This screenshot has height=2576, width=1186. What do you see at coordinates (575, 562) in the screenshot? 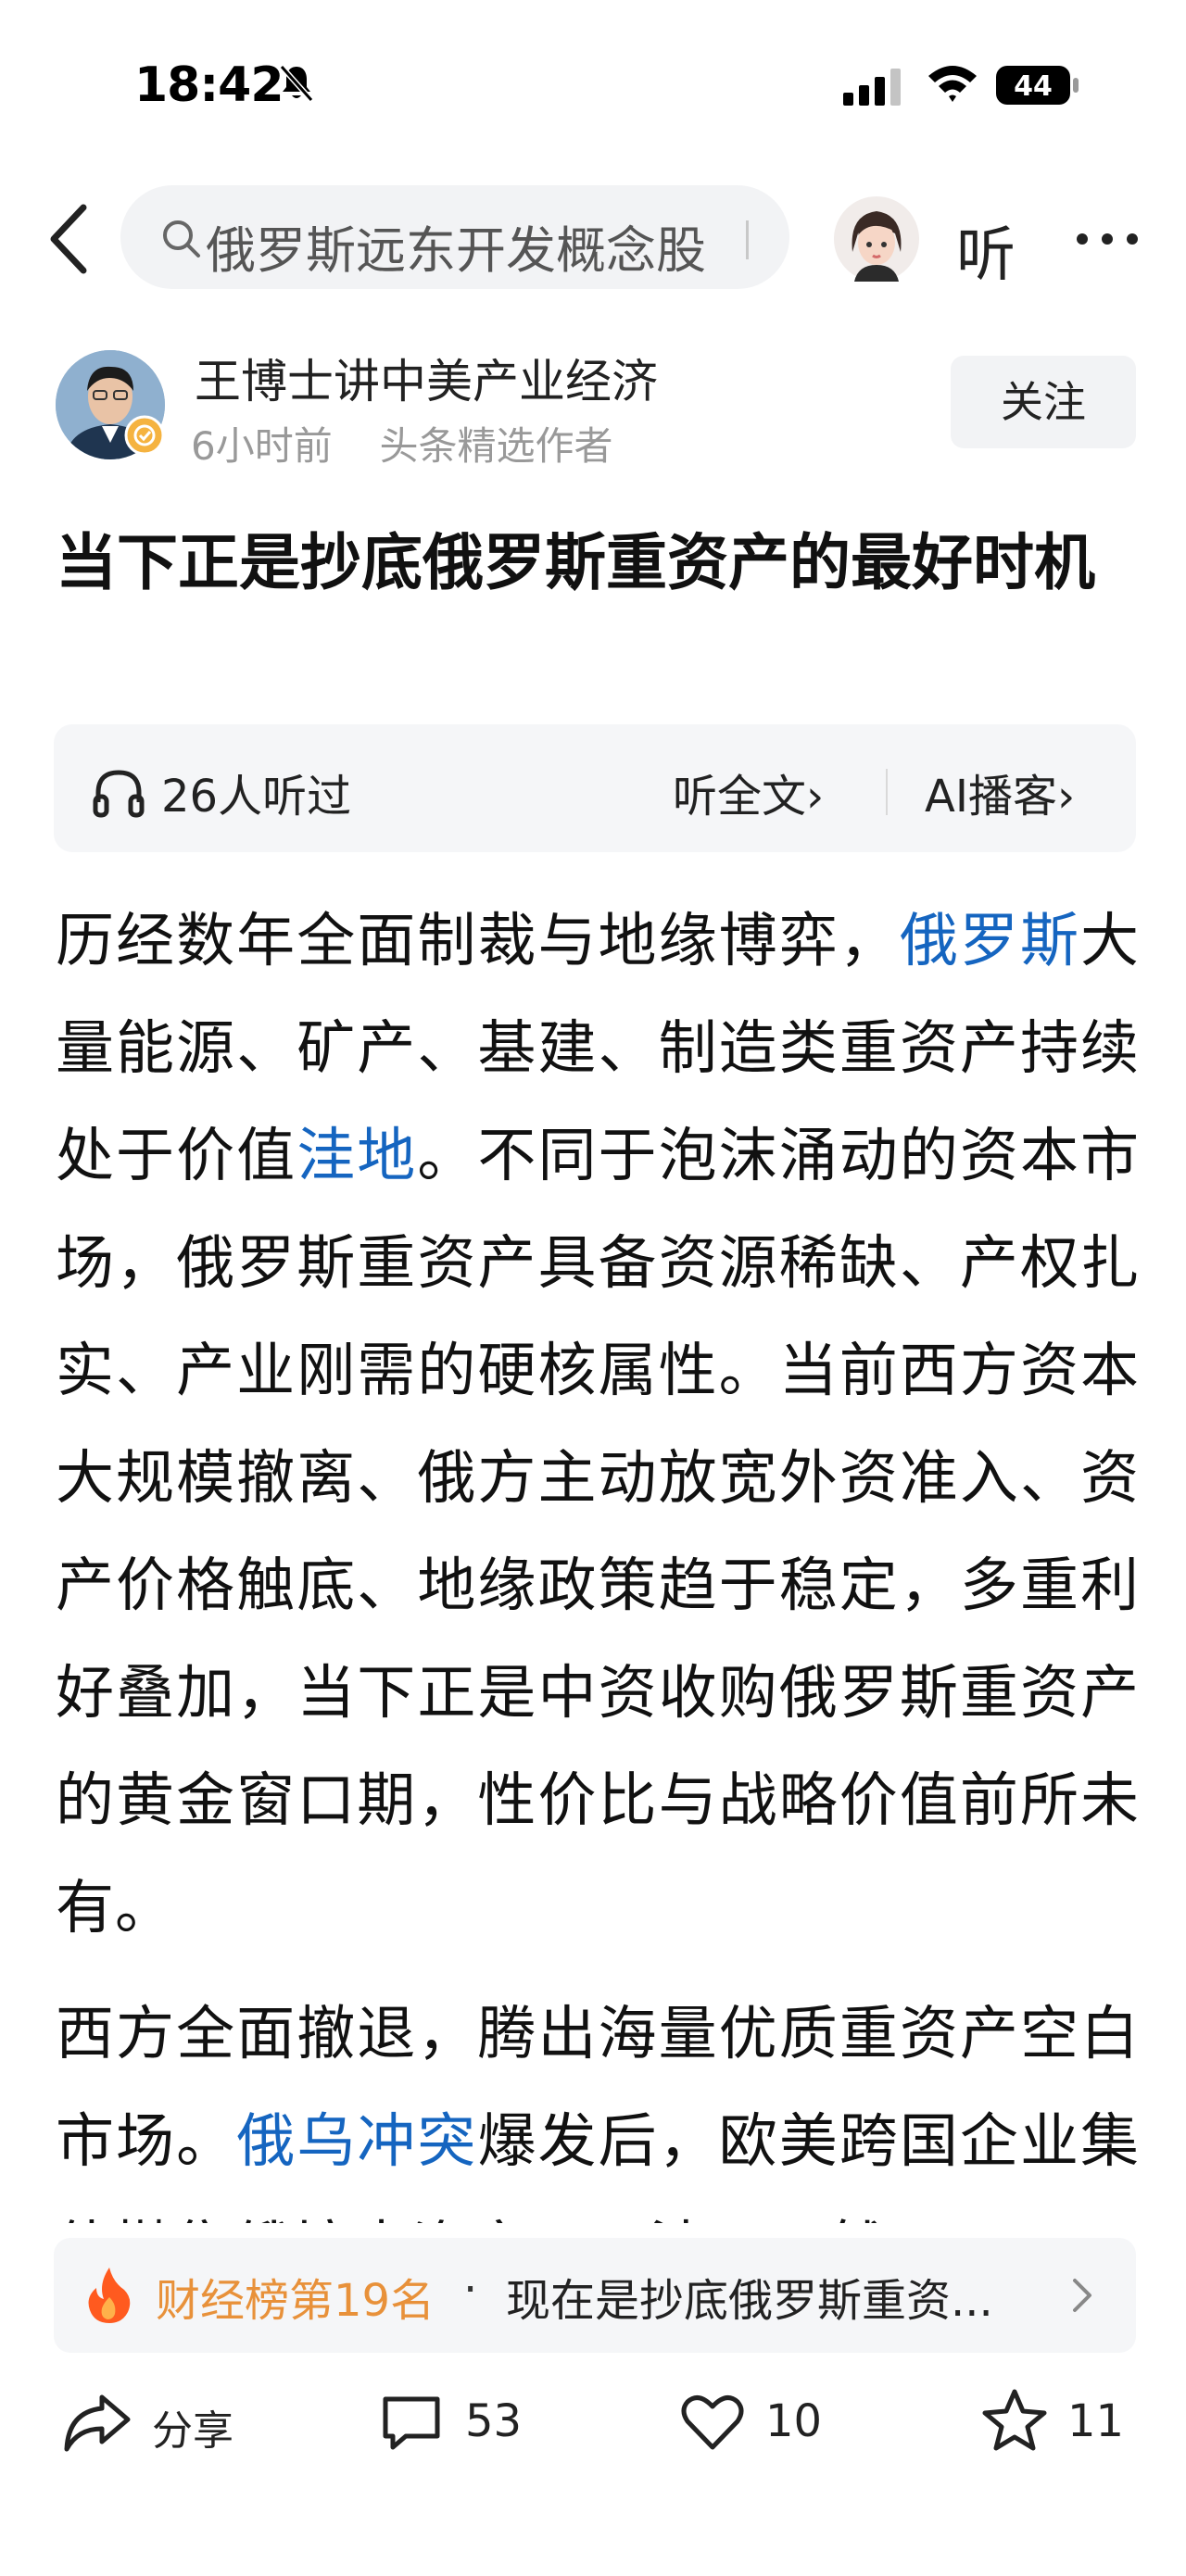
I see `article-title: 当下正是抄底俄罗斯重资产的最好时机` at bounding box center [575, 562].